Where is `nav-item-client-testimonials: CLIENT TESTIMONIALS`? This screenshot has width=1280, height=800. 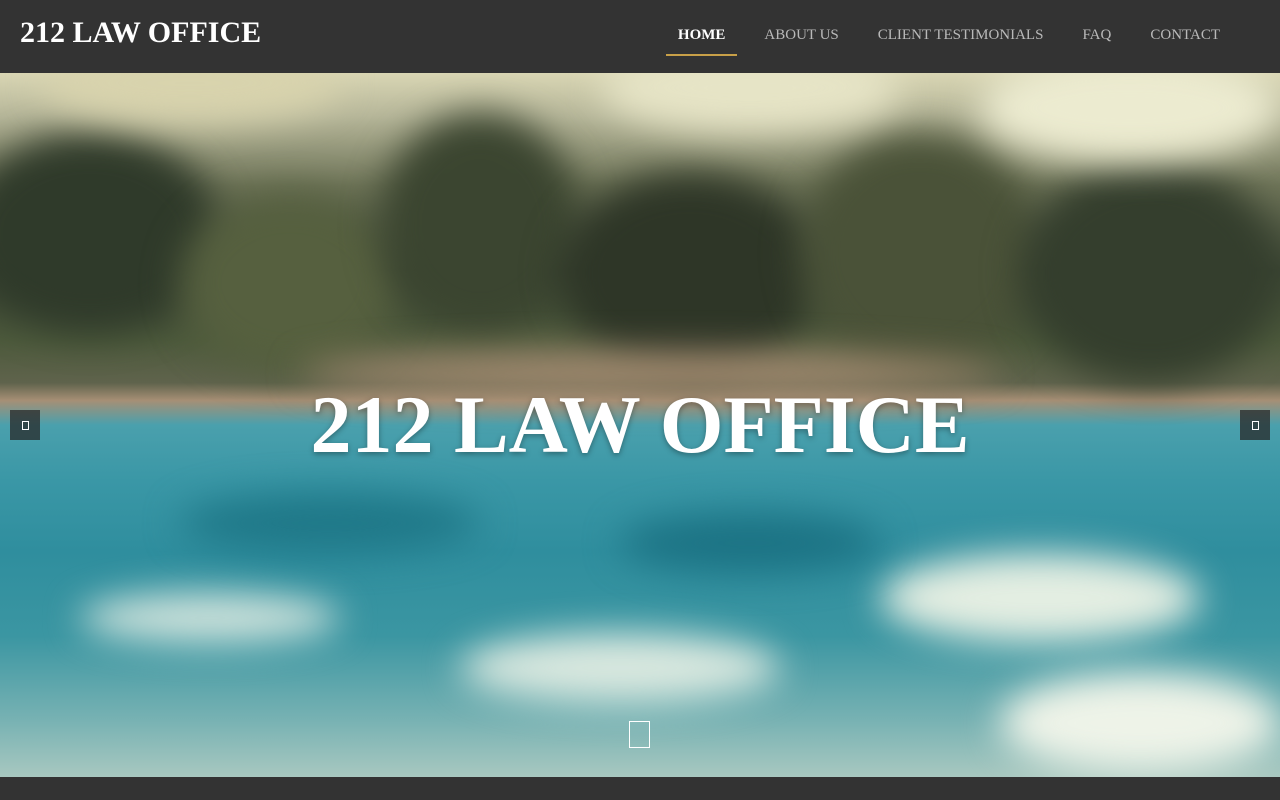 nav-item-client-testimonials: CLIENT TESTIMONIALS is located at coordinates (961, 37).